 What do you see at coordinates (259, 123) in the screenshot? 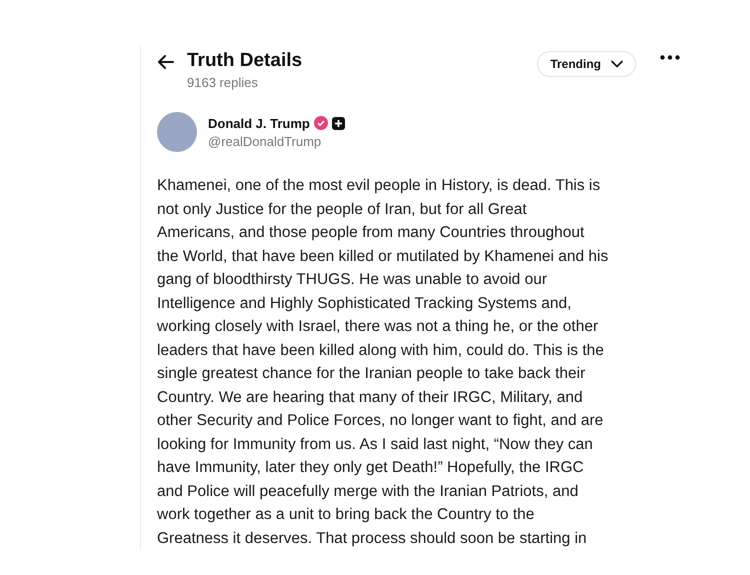
I see `author-name: Donald J. Trump` at bounding box center [259, 123].